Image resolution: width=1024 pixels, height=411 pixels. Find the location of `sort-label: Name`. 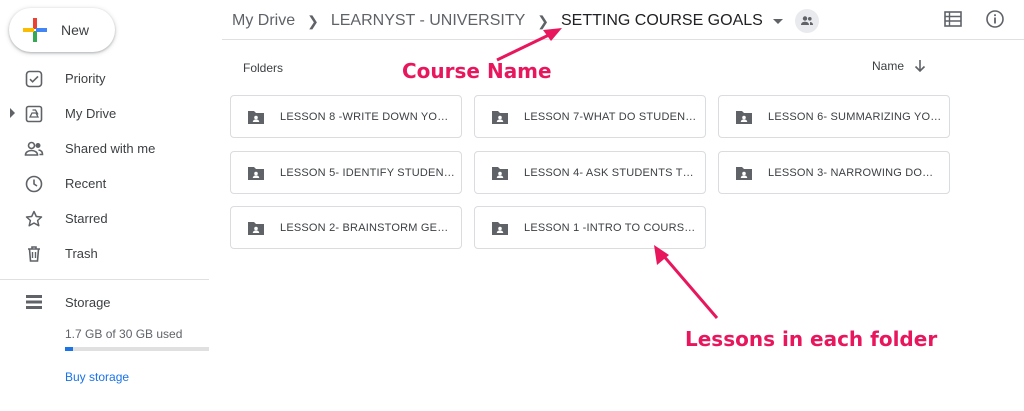

sort-label: Name is located at coordinates (888, 66).